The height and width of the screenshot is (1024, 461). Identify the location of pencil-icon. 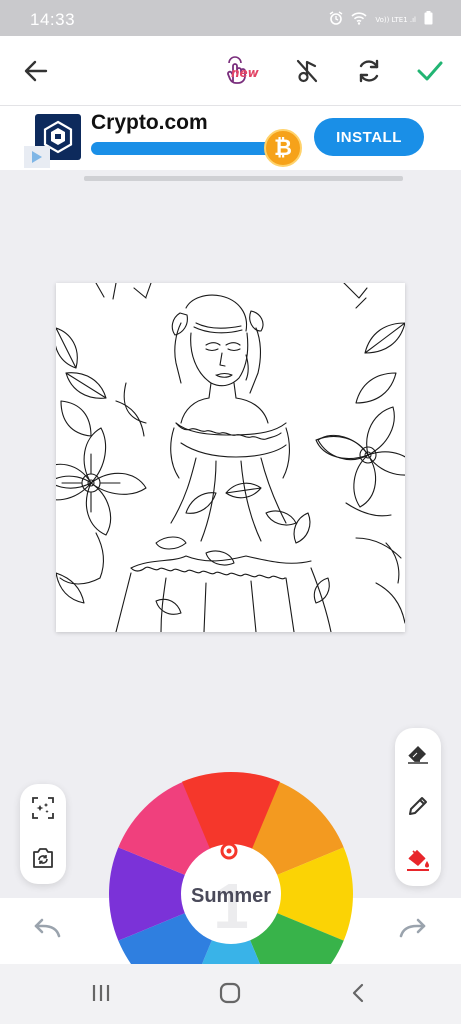
(418, 806).